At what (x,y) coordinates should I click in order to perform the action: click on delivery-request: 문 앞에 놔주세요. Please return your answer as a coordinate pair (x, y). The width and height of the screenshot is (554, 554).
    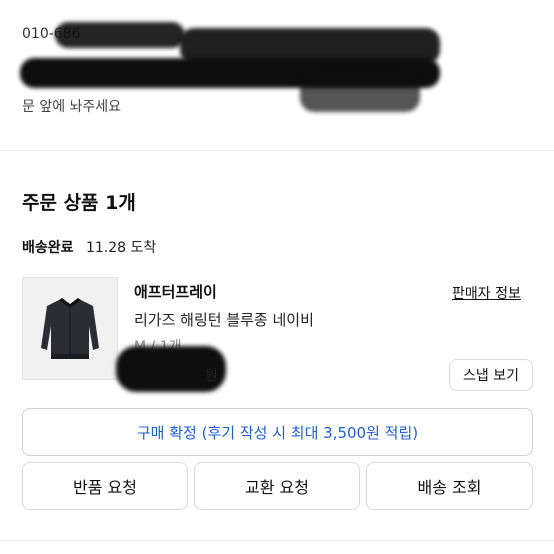
    Looking at the image, I should click on (72, 107).